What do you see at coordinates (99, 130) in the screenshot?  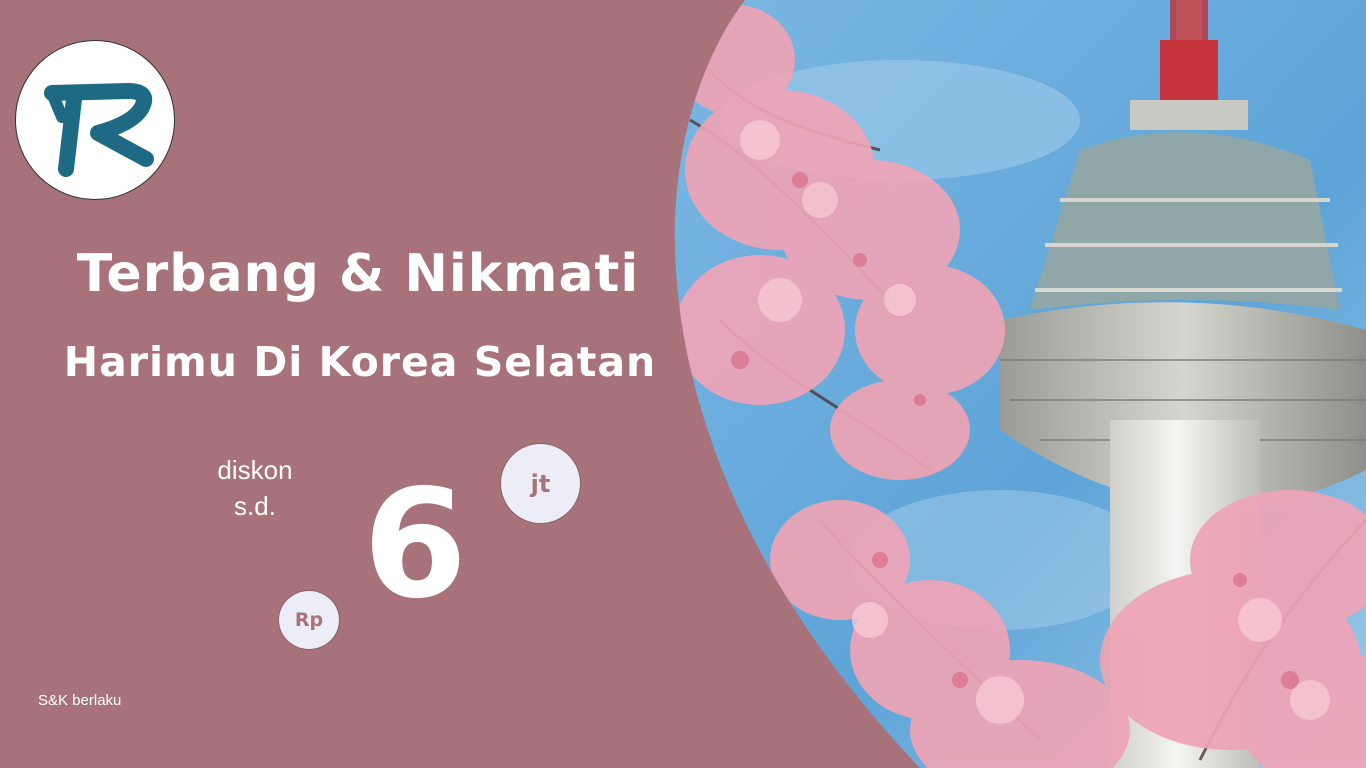 I see `r-logo-icon` at bounding box center [99, 130].